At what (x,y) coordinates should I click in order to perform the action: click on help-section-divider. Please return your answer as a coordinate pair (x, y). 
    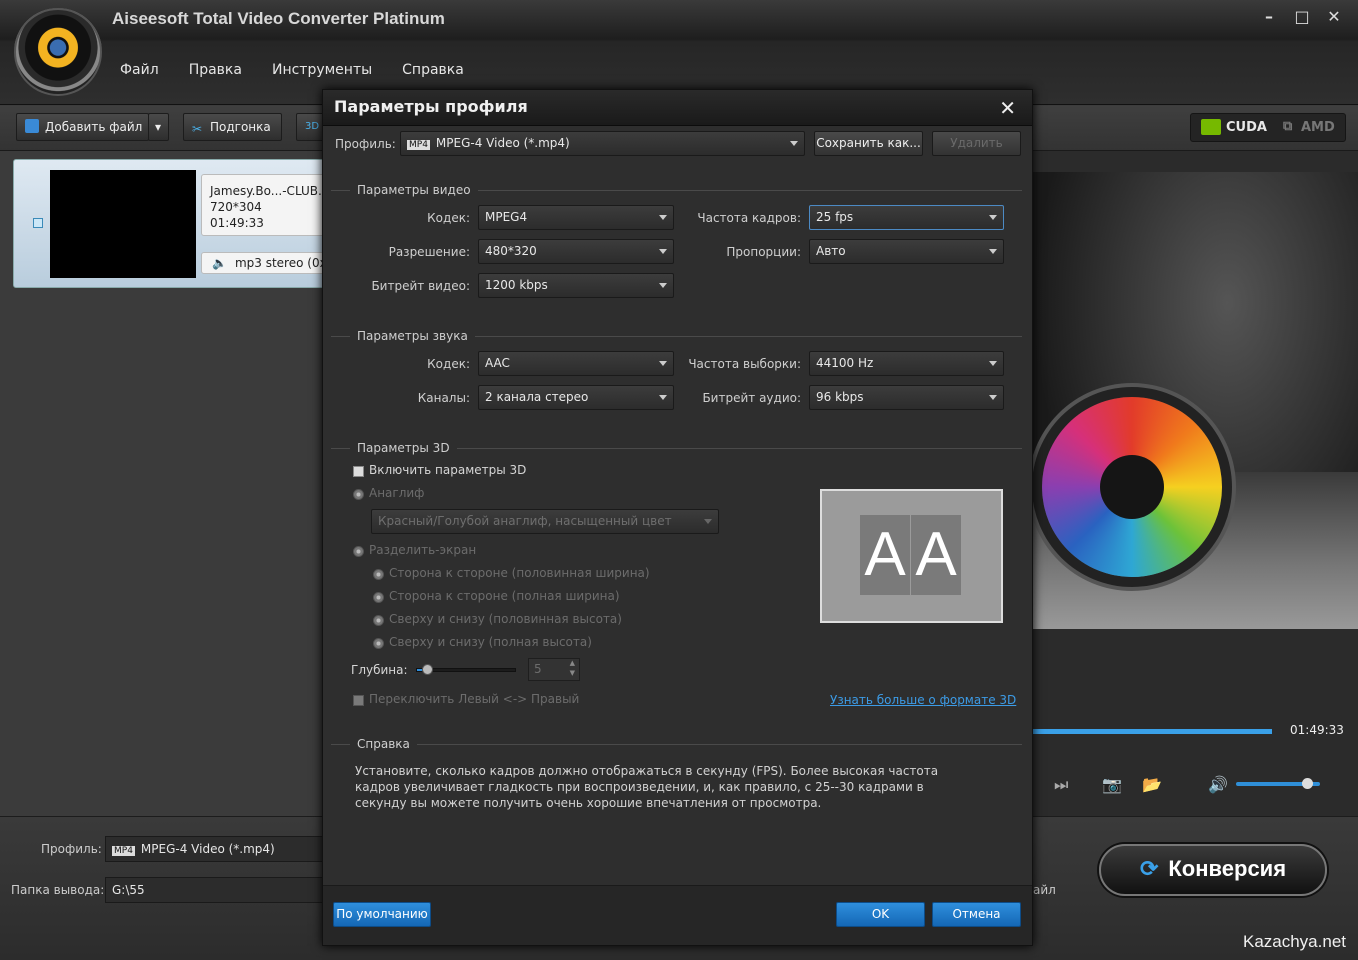
    Looking at the image, I should click on (676, 744).